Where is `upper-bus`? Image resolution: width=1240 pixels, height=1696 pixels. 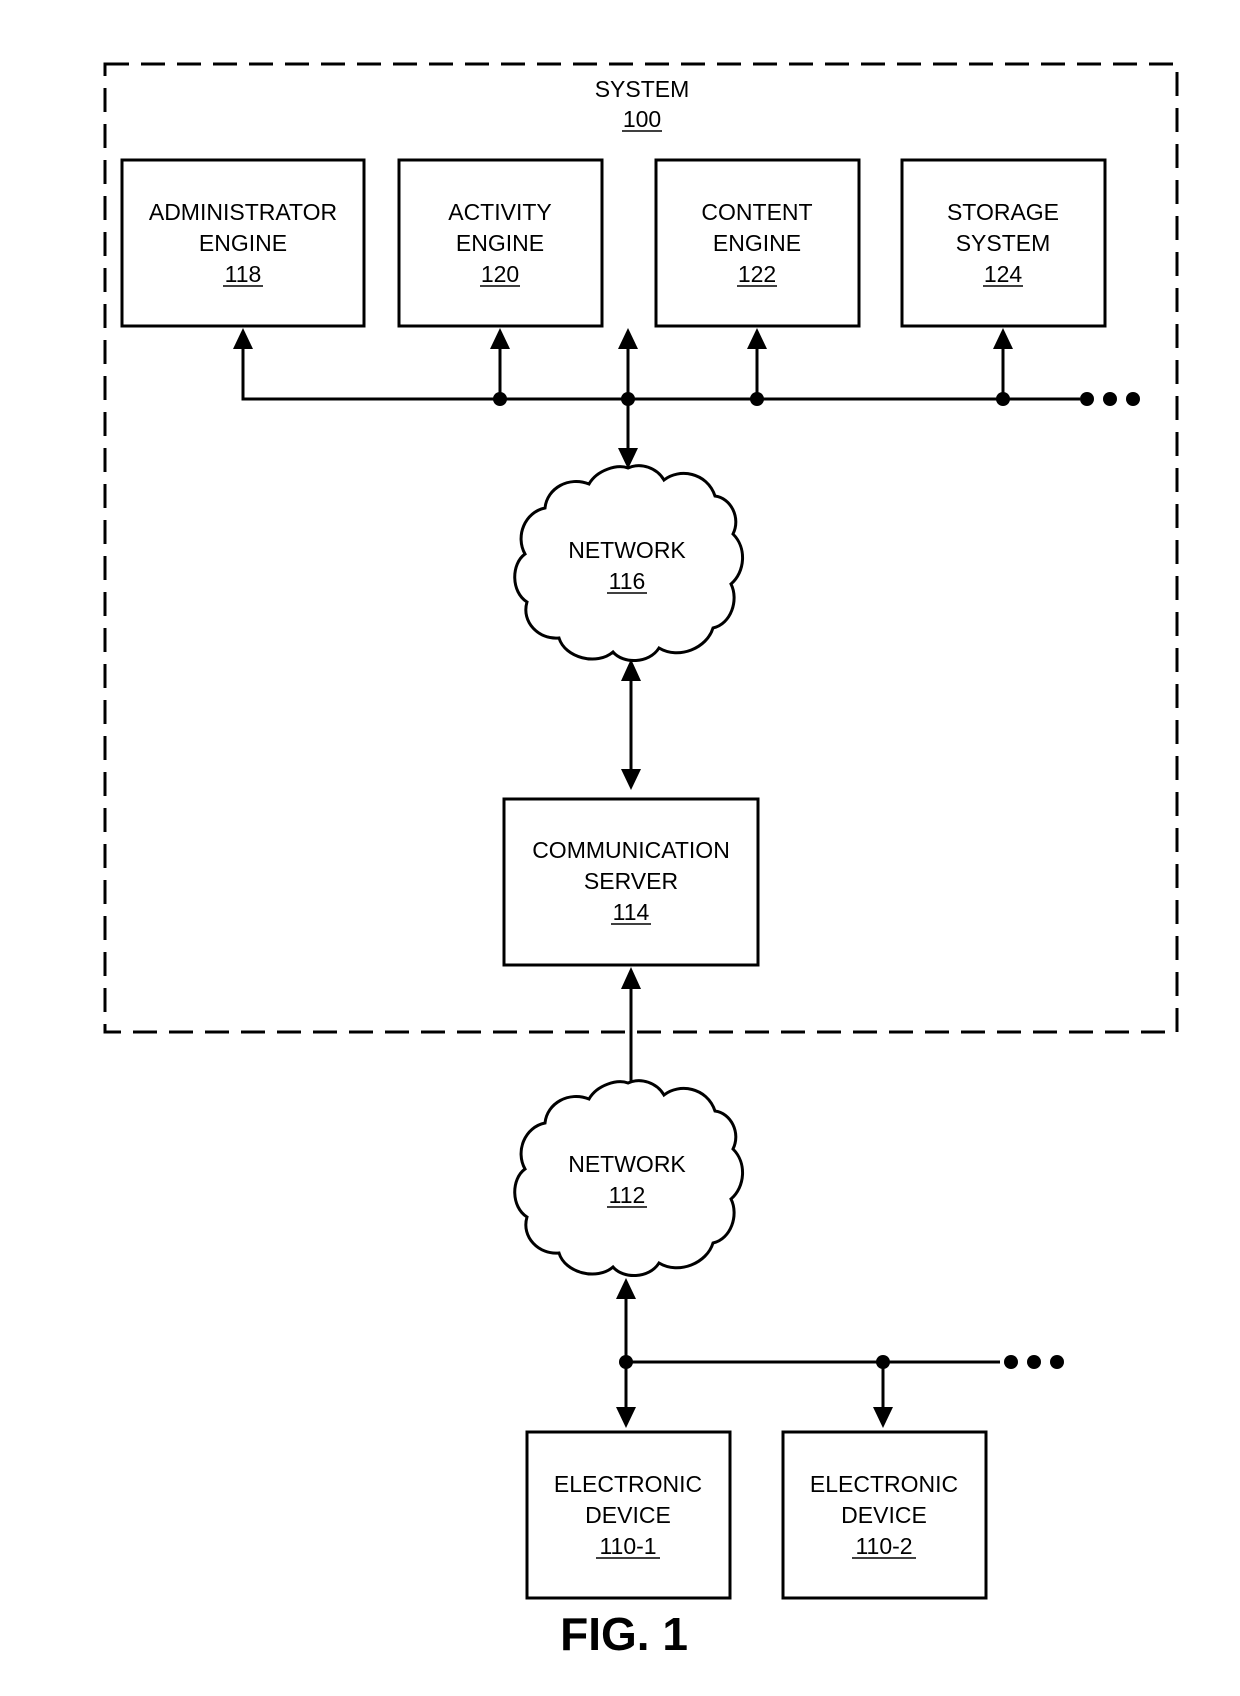 upper-bus is located at coordinates (686, 398).